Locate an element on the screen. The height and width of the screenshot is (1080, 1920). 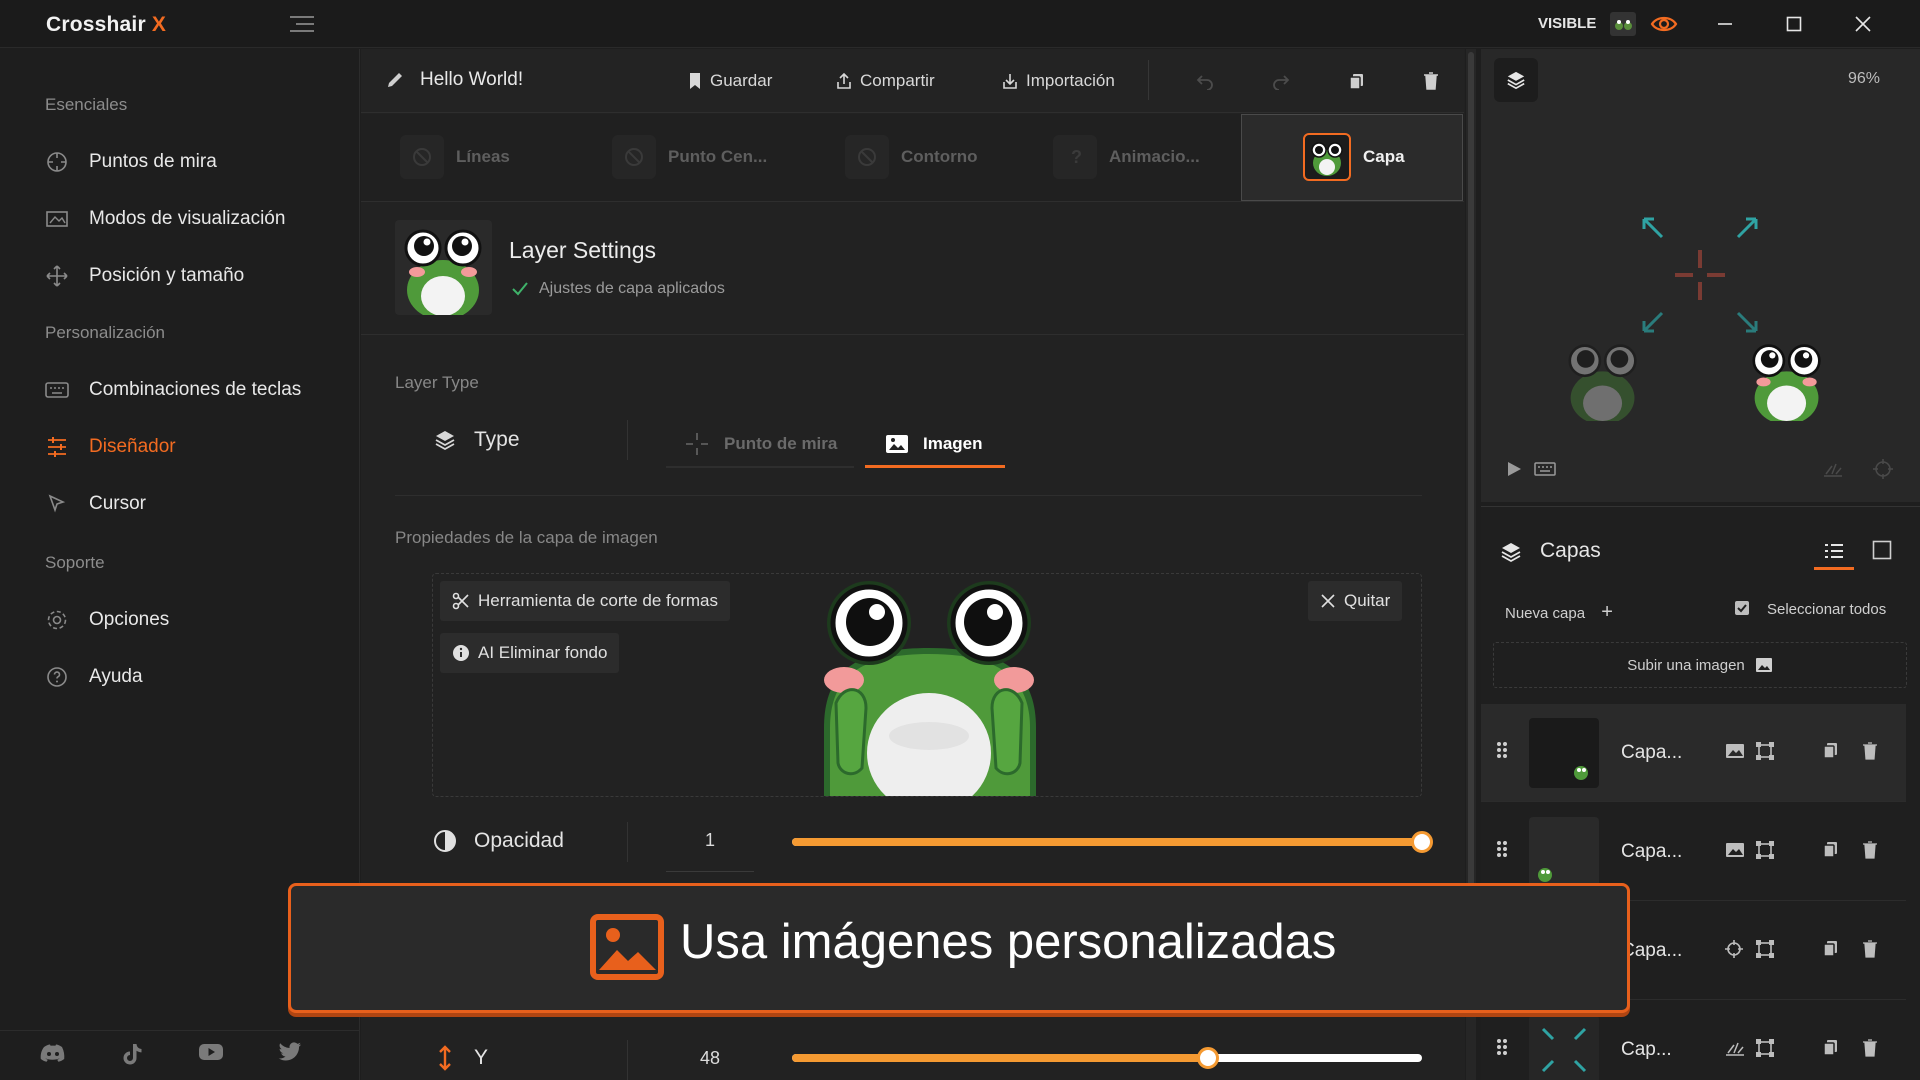
crosshair-hit-icon is located at coordinates (1833, 469).